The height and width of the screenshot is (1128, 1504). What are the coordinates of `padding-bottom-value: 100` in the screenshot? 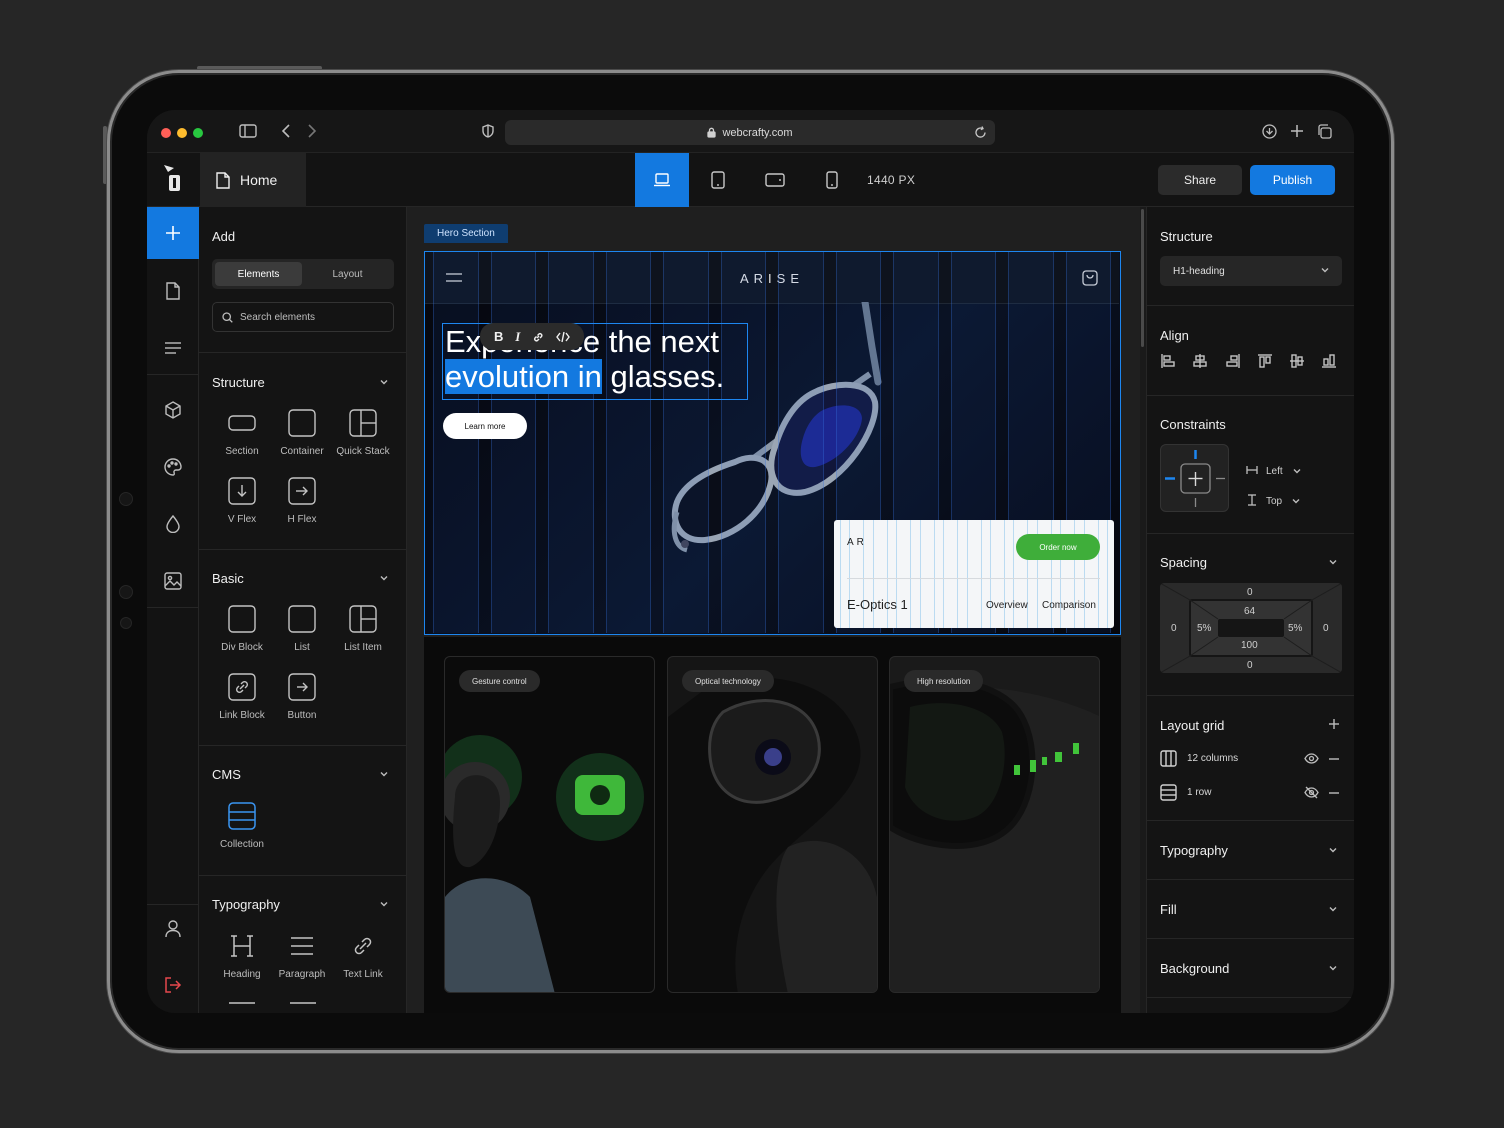 It's located at (1249, 645).